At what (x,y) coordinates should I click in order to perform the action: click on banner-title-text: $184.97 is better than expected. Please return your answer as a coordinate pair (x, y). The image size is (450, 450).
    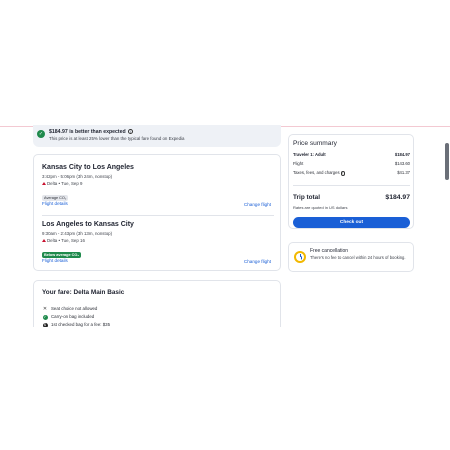
    Looking at the image, I should click on (87, 132).